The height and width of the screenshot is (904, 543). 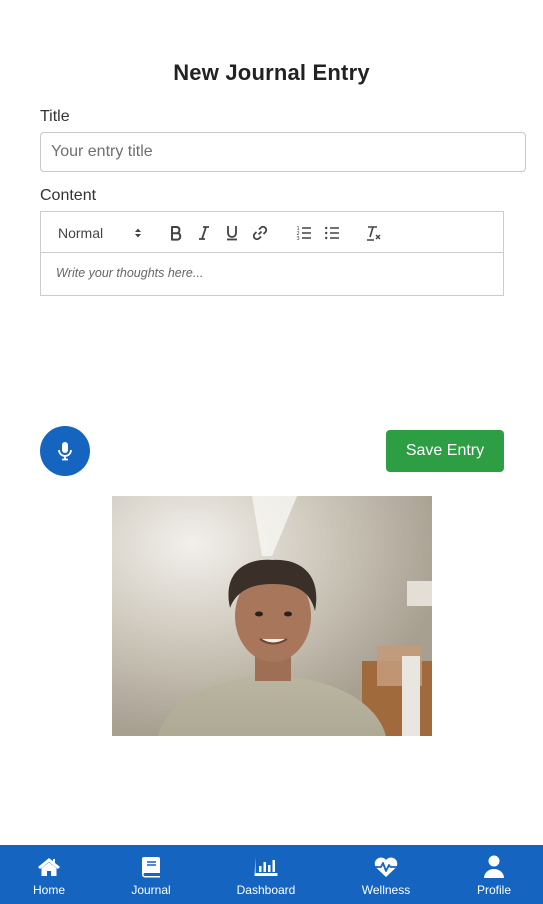 I want to click on italic-button, so click(x=204, y=233).